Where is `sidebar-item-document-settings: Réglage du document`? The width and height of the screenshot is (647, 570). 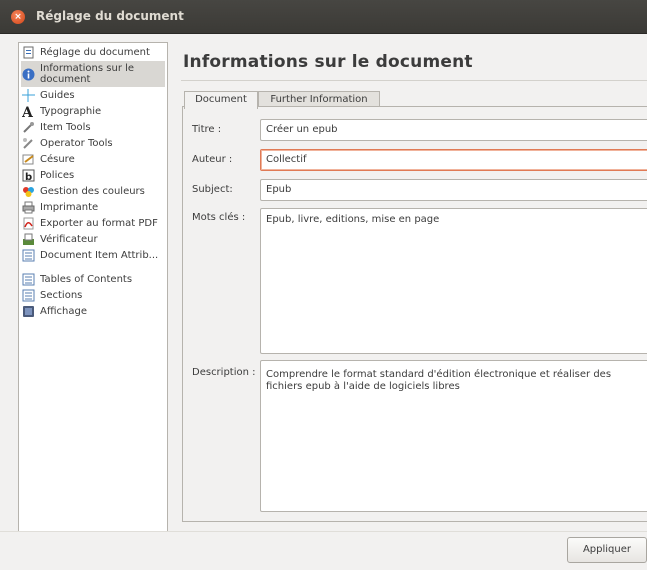
sidebar-item-document-settings: Réglage du document is located at coordinates (93, 52).